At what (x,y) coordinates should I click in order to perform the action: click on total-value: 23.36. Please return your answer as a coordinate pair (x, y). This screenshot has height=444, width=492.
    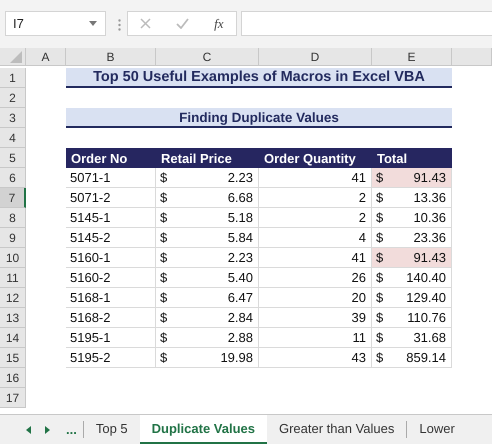
    Looking at the image, I should click on (429, 237).